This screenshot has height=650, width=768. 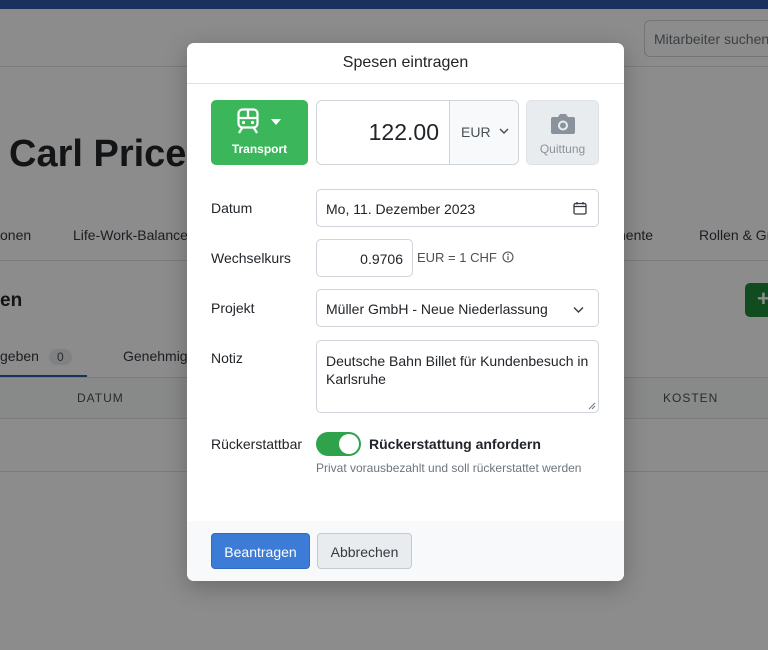 What do you see at coordinates (248, 121) in the screenshot?
I see `train-icon` at bounding box center [248, 121].